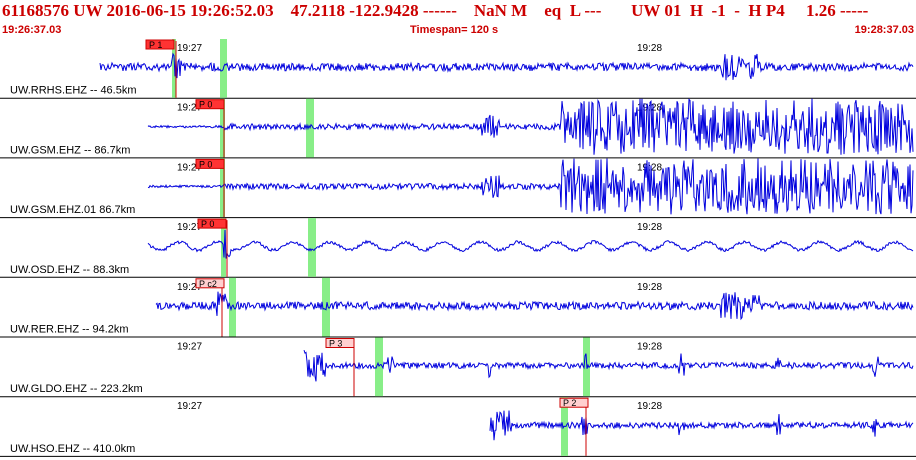 The image size is (916, 460). I want to click on station-label: UW.GLDO.EHZ -- 223.2km, so click(76, 389).